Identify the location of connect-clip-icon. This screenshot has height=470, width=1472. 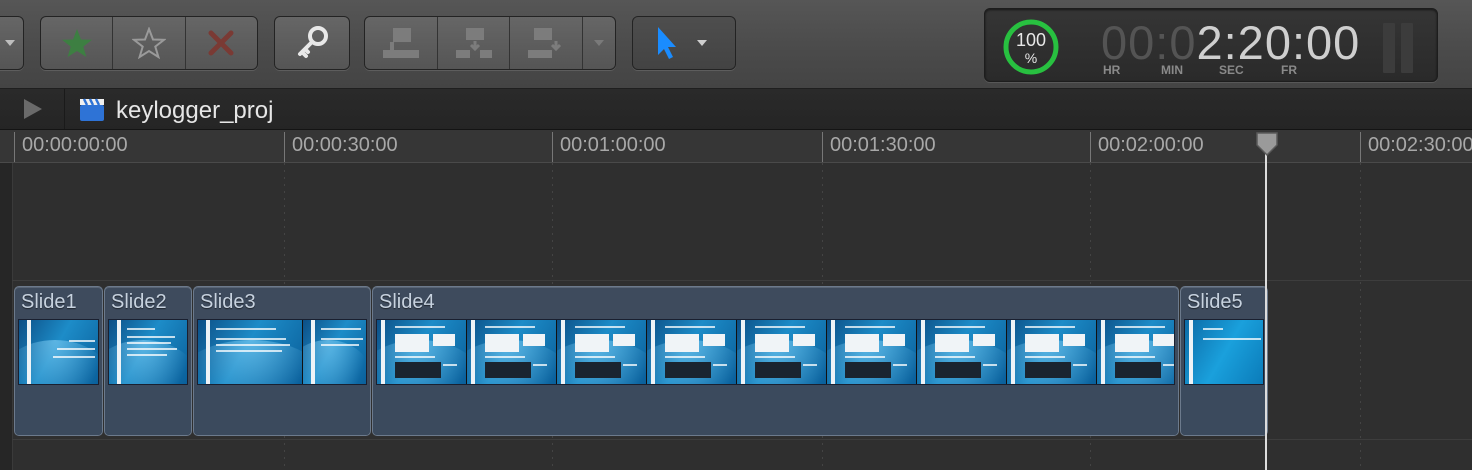
(400, 43).